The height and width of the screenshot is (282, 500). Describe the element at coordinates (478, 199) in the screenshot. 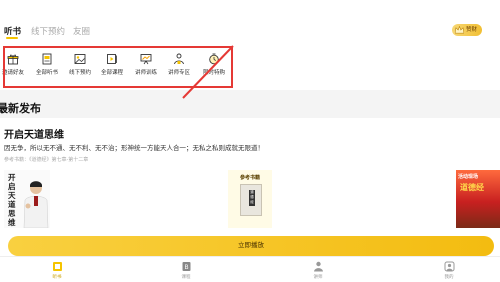

I see `event-photo-thumbnail: 活动现场 道德经` at that location.